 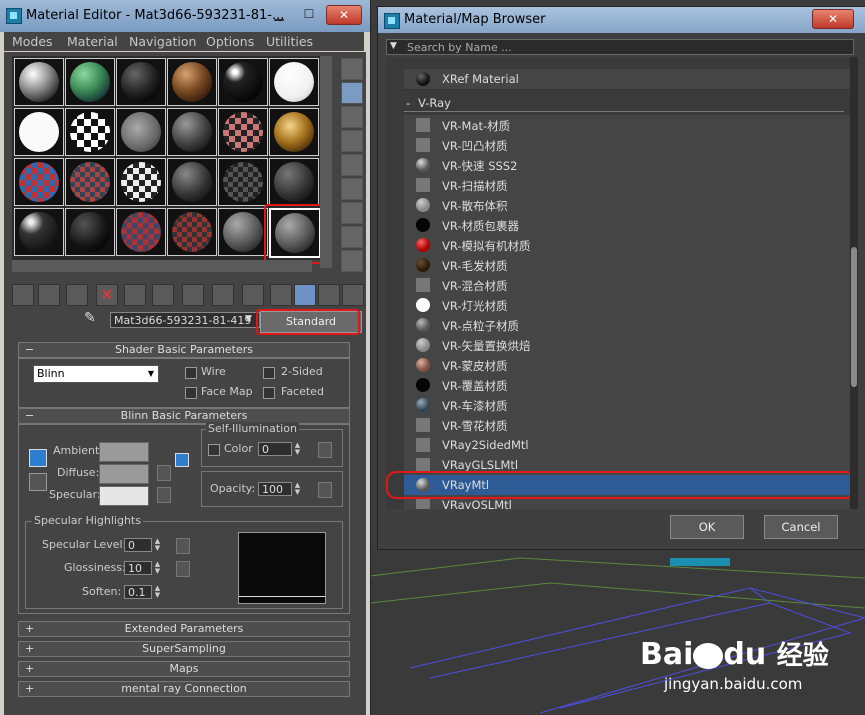 I want to click on list-item: VRay2SidedMtl, so click(x=627, y=445).